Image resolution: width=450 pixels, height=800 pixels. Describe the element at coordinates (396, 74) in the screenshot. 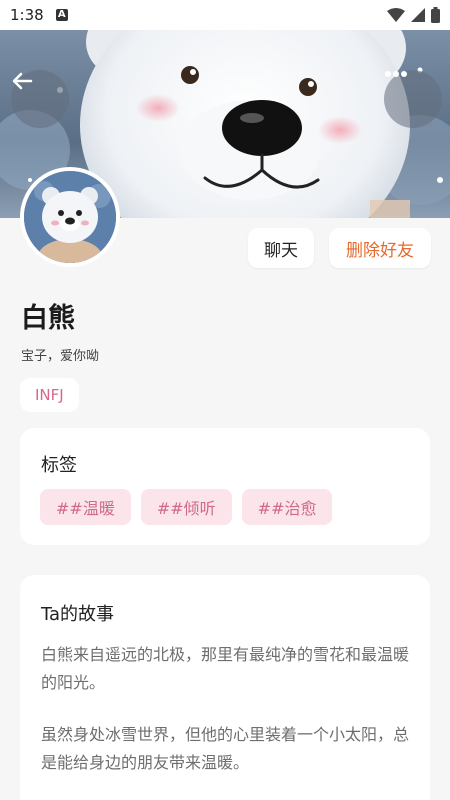

I see `more-dots-icon` at that location.